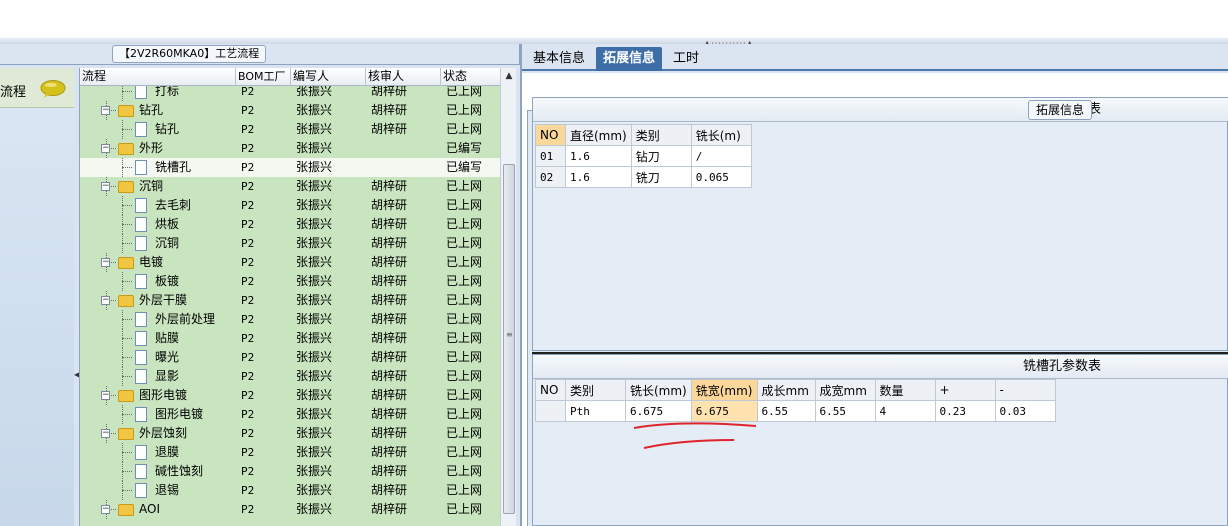 The height and width of the screenshot is (526, 1228). What do you see at coordinates (167, 452) in the screenshot?
I see `tree-node-label: 退膜` at bounding box center [167, 452].